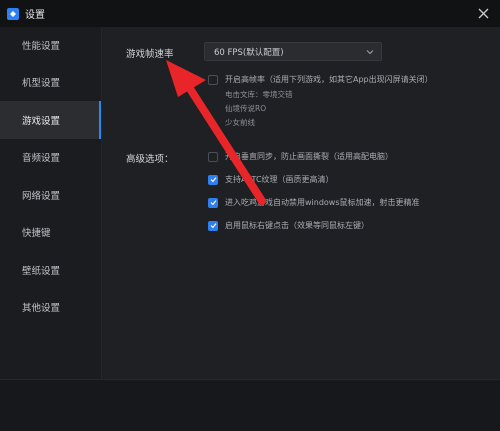  Describe the element at coordinates (36, 234) in the screenshot. I see `sidebar-item-label: 快捷键` at that location.